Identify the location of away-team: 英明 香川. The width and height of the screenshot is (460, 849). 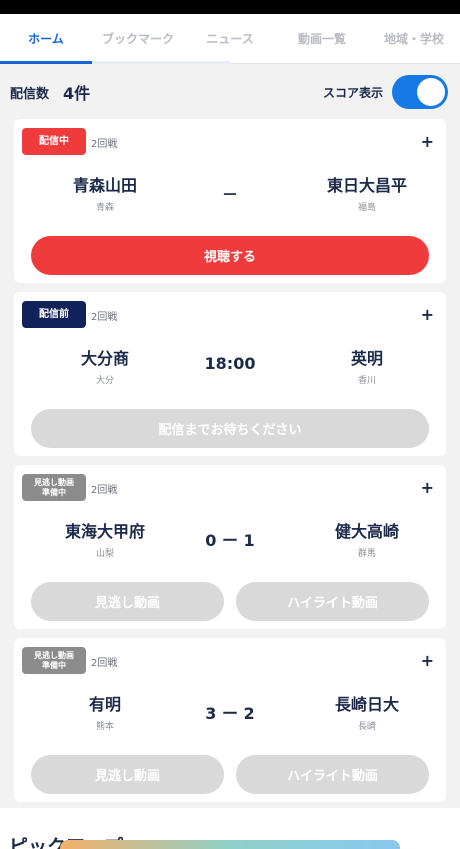
(367, 365).